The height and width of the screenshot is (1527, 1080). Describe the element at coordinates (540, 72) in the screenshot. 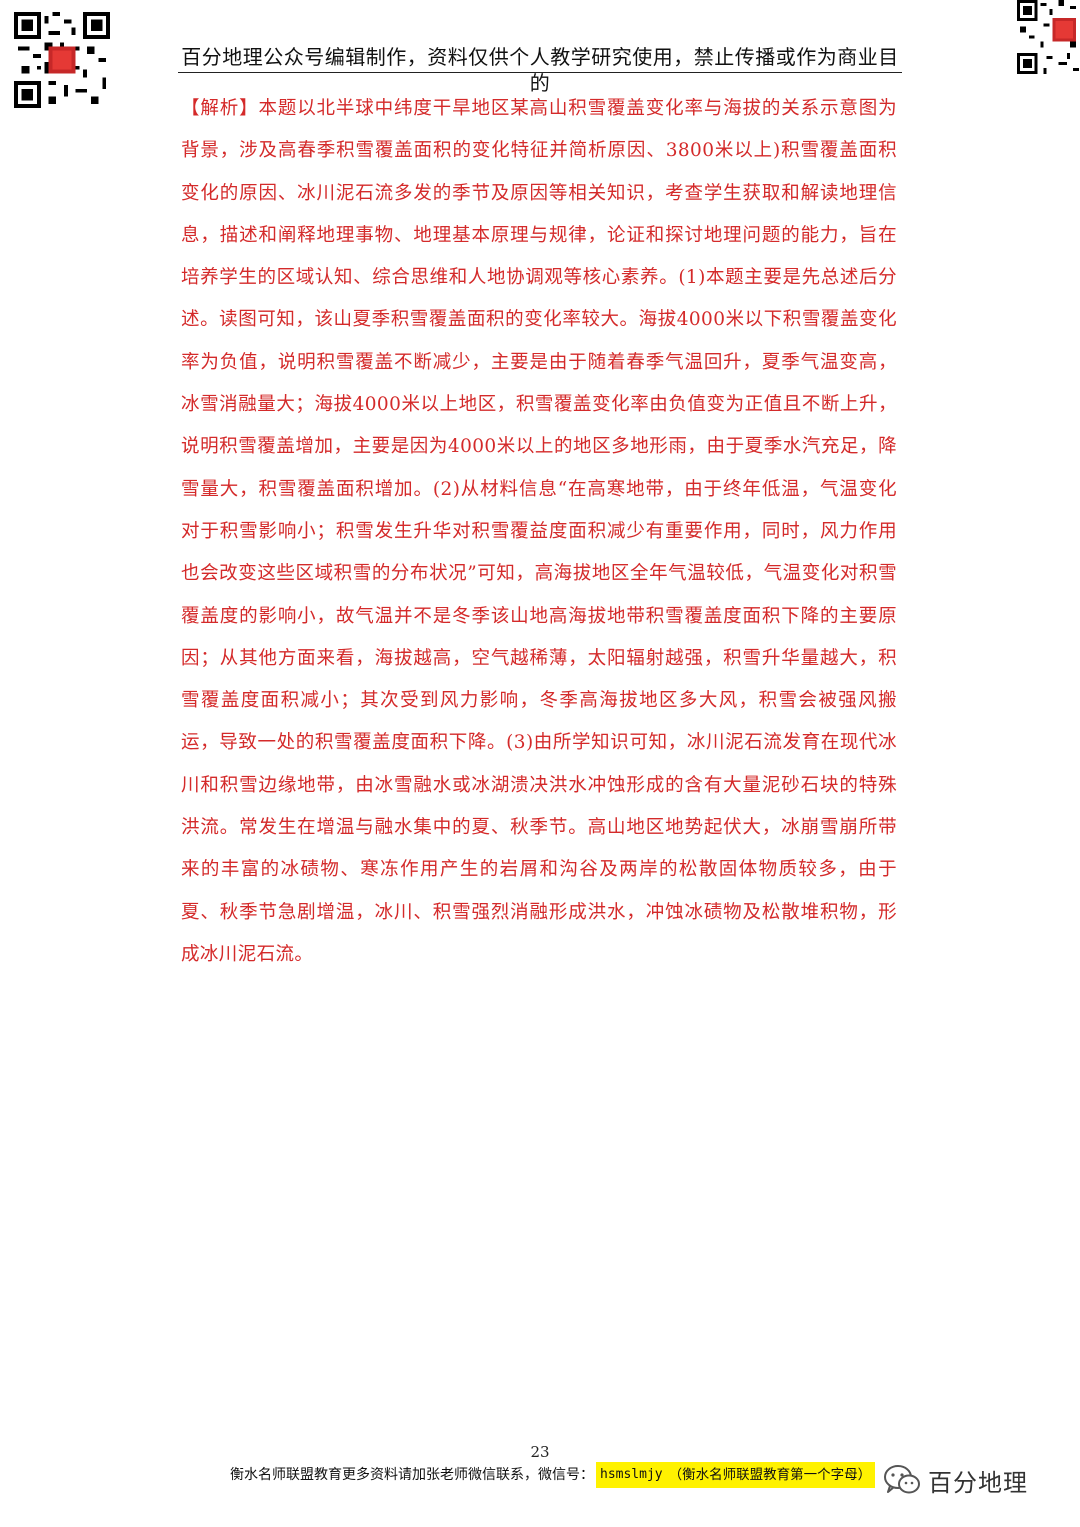

I see `header-divider` at that location.